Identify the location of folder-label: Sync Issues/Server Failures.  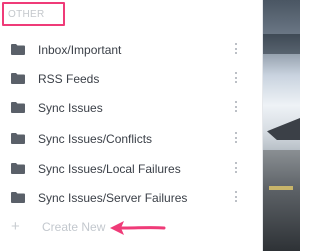
(113, 198).